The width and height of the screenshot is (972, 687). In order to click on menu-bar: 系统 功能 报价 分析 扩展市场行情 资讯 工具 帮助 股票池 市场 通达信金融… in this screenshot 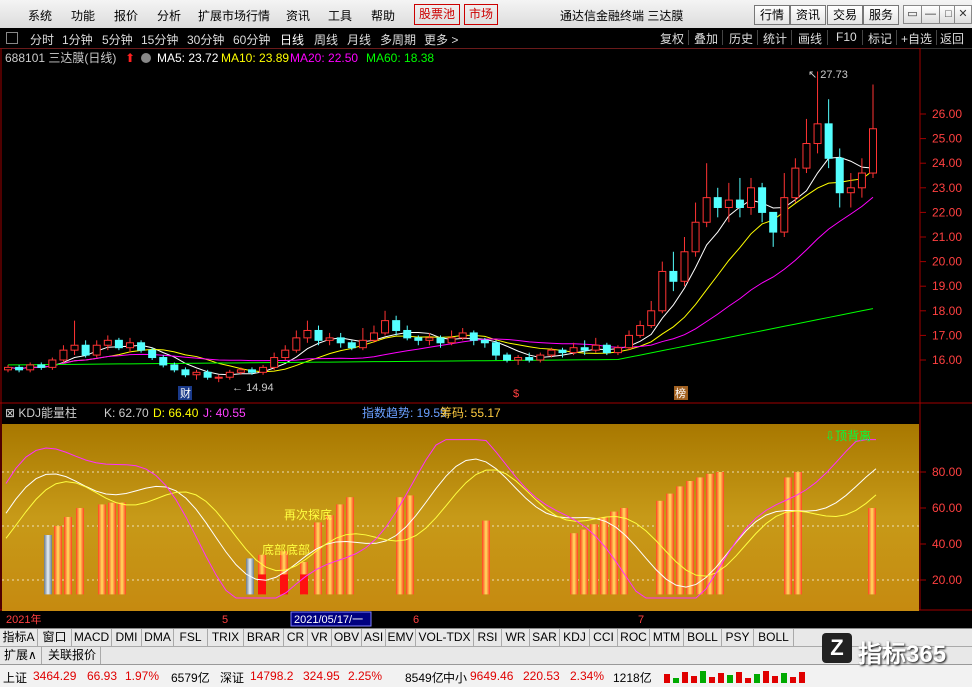, I will do `click(486, 14)`.